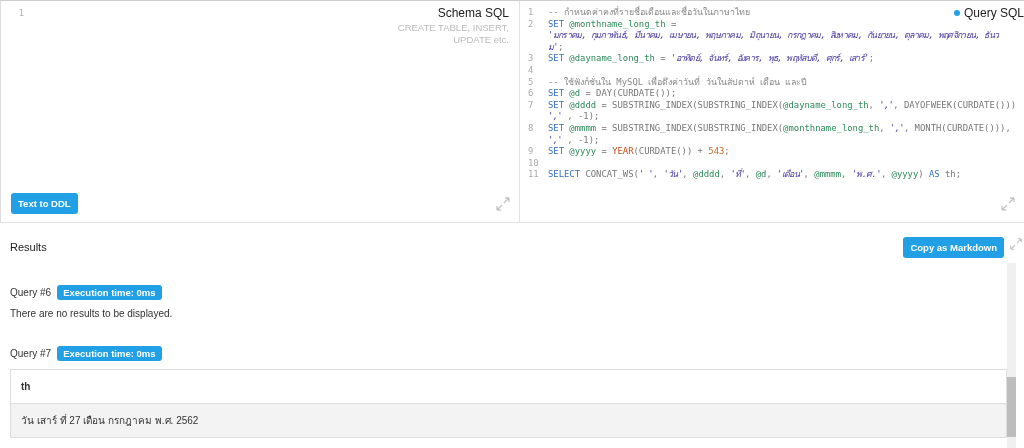  I want to click on results-title: Results, so click(28, 247).